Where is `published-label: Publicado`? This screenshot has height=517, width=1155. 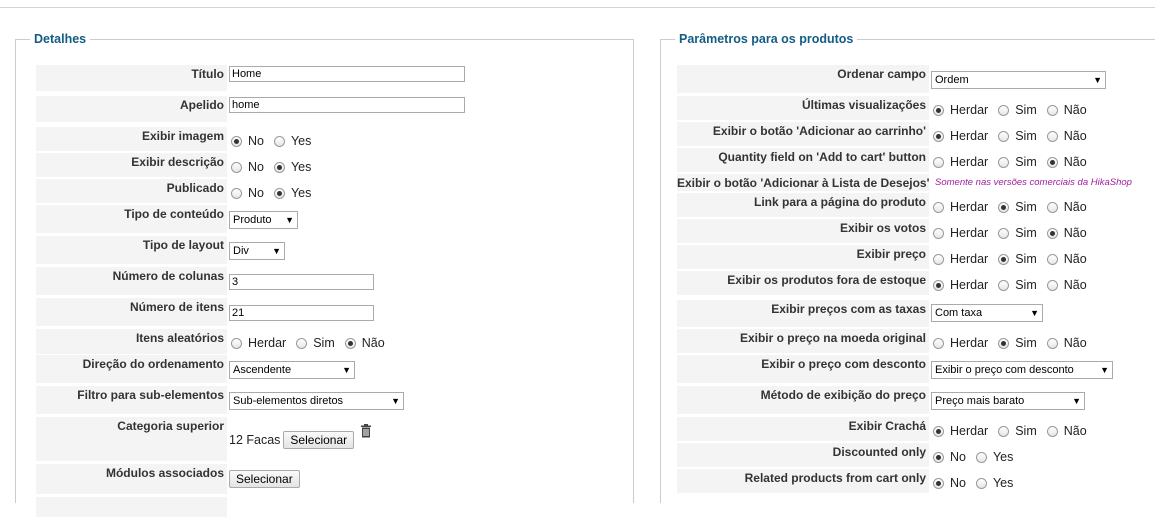 published-label: Publicado is located at coordinates (131, 191).